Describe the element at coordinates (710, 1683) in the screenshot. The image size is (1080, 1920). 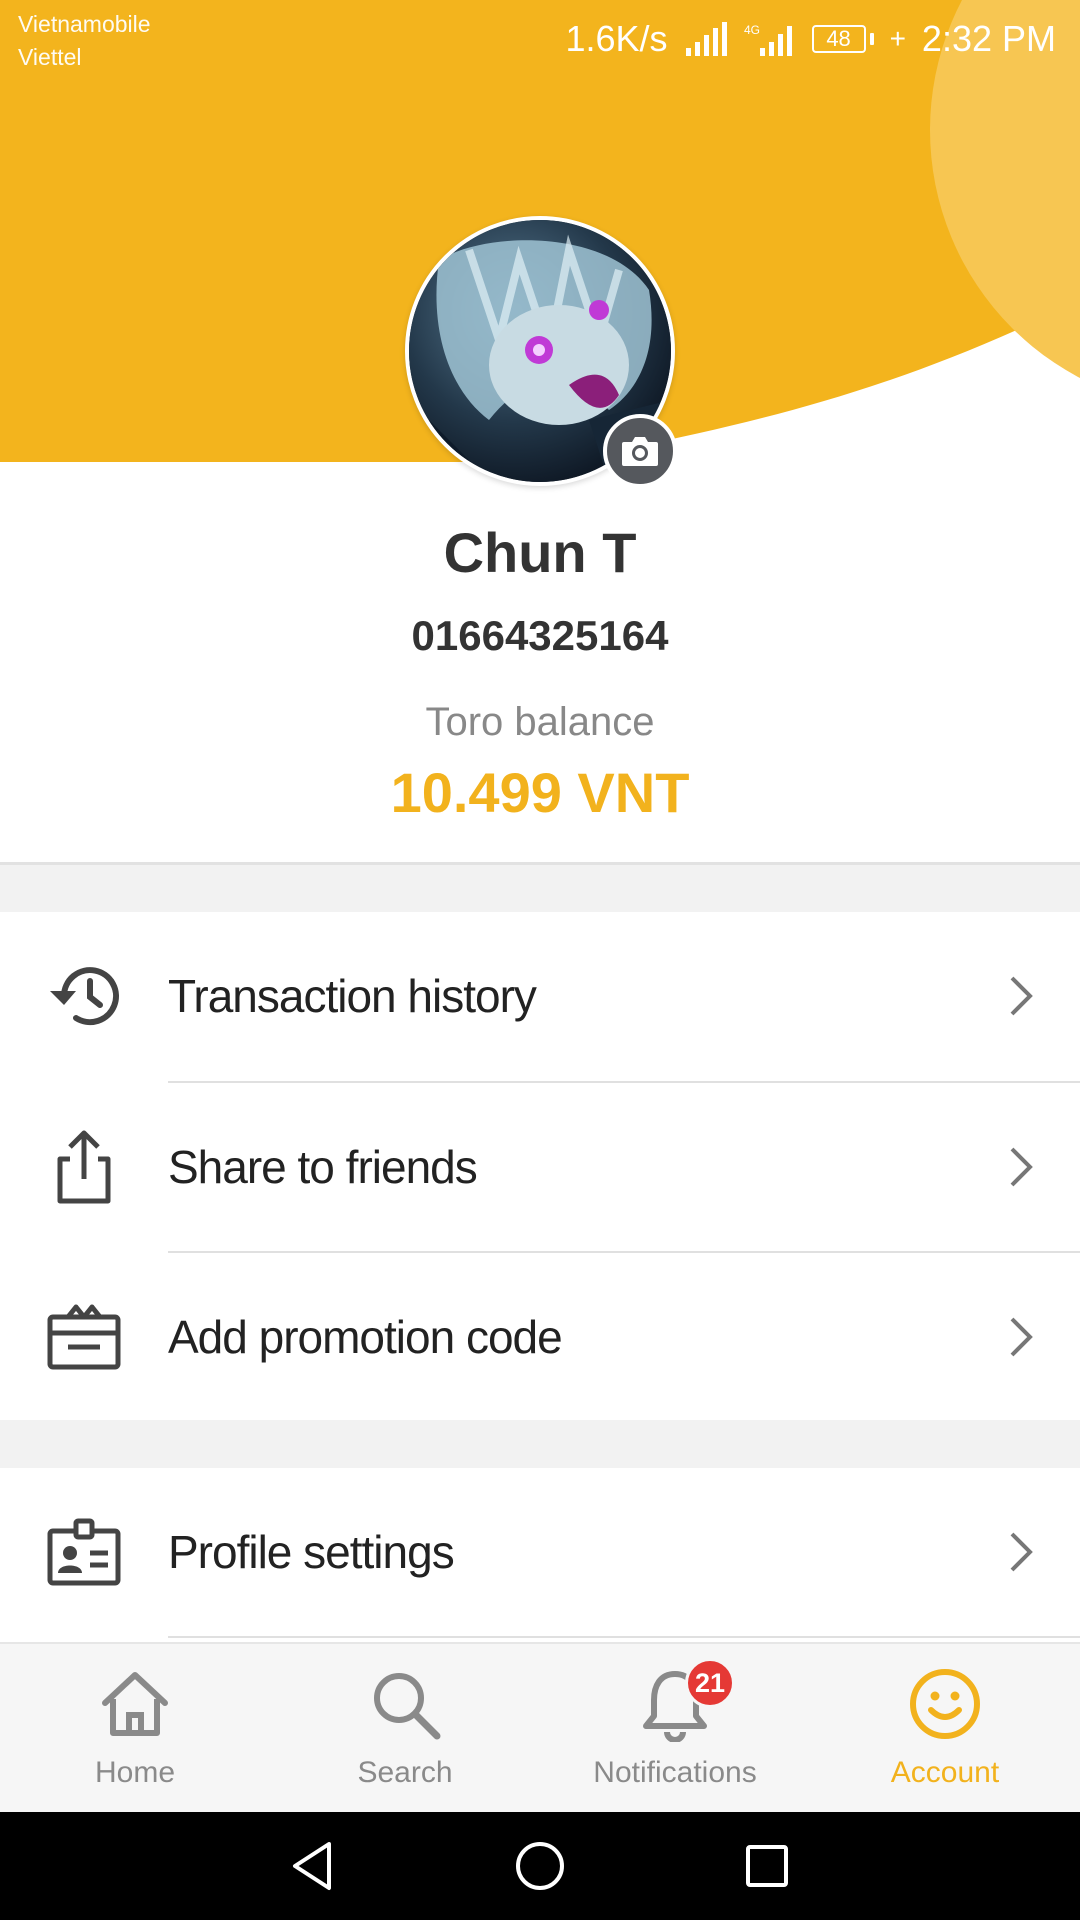
I see `notification-badge: 21` at that location.